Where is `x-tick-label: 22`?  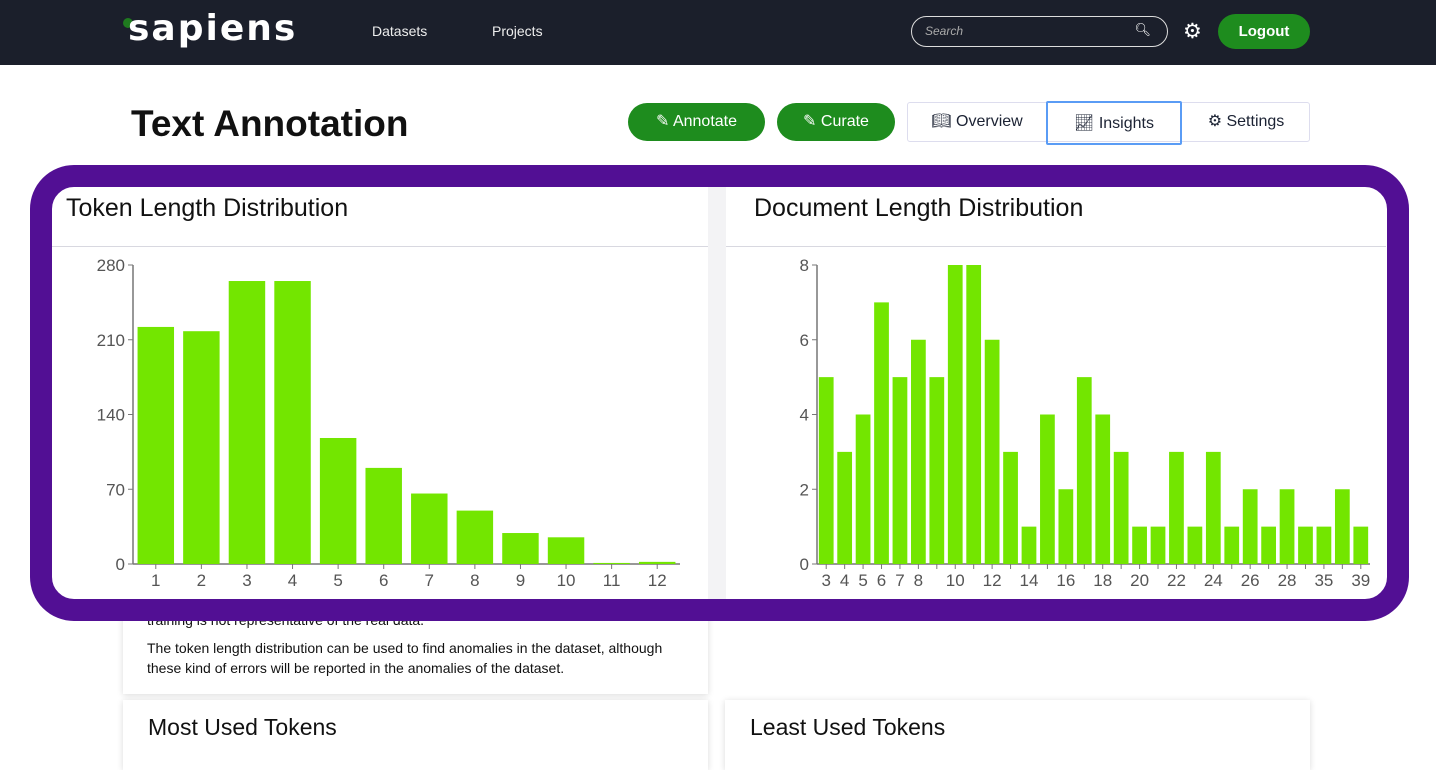
x-tick-label: 22 is located at coordinates (1176, 580).